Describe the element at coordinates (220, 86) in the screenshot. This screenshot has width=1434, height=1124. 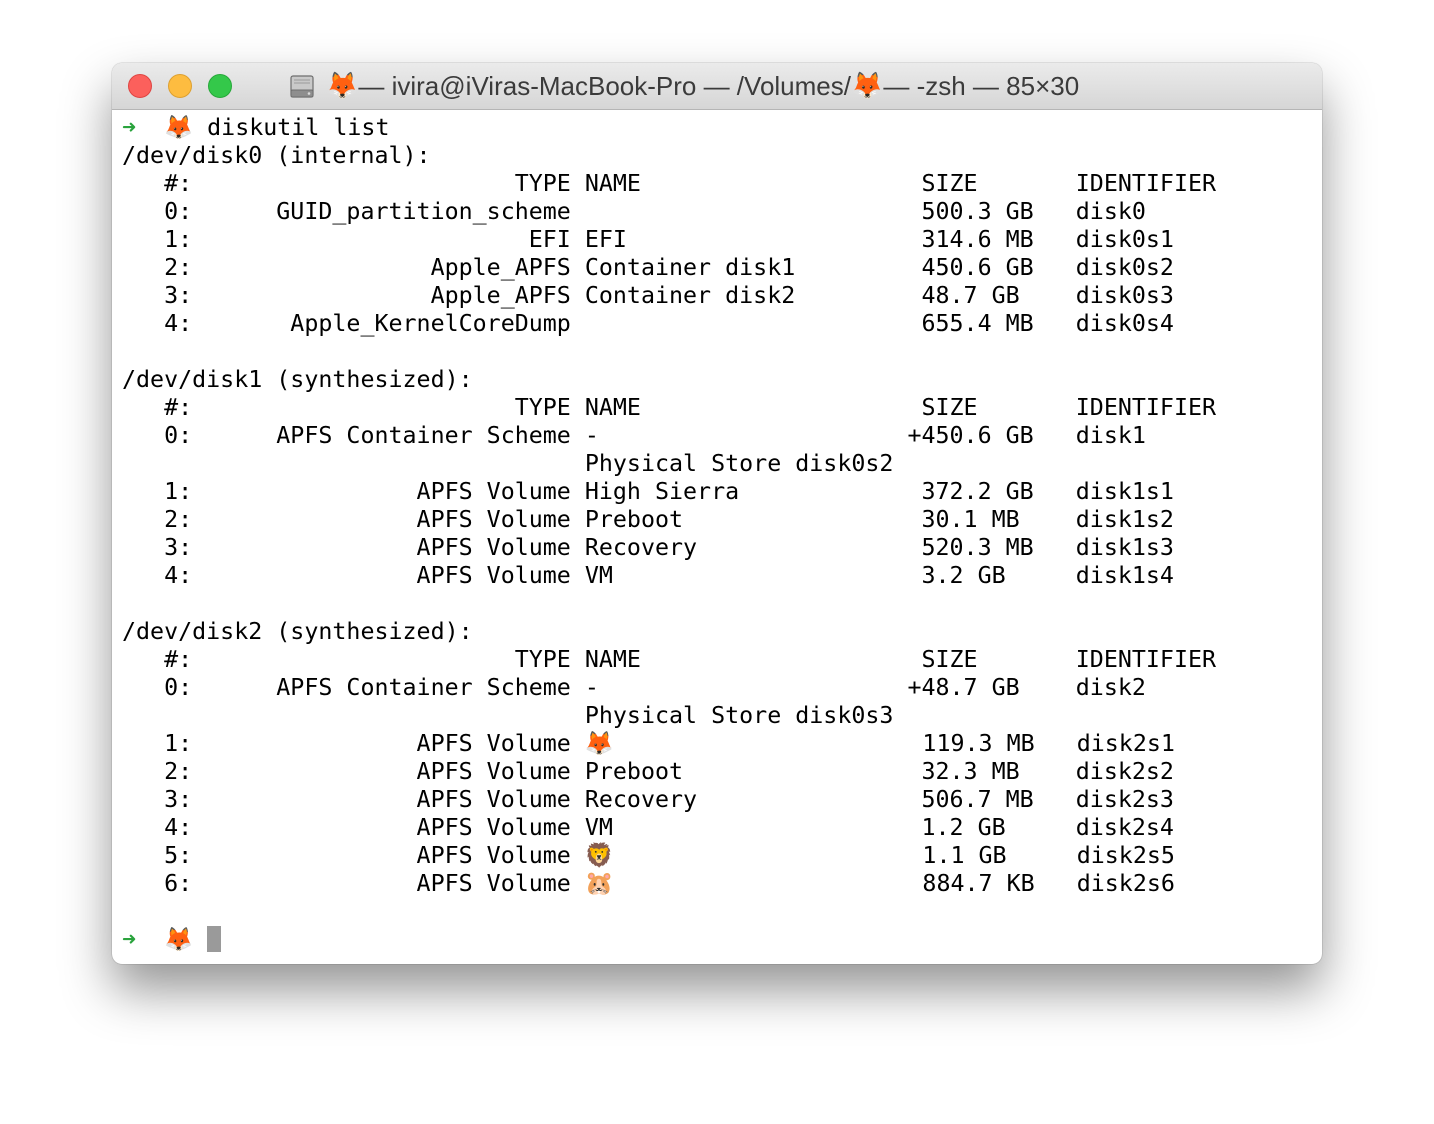
I see `zoom-button` at that location.